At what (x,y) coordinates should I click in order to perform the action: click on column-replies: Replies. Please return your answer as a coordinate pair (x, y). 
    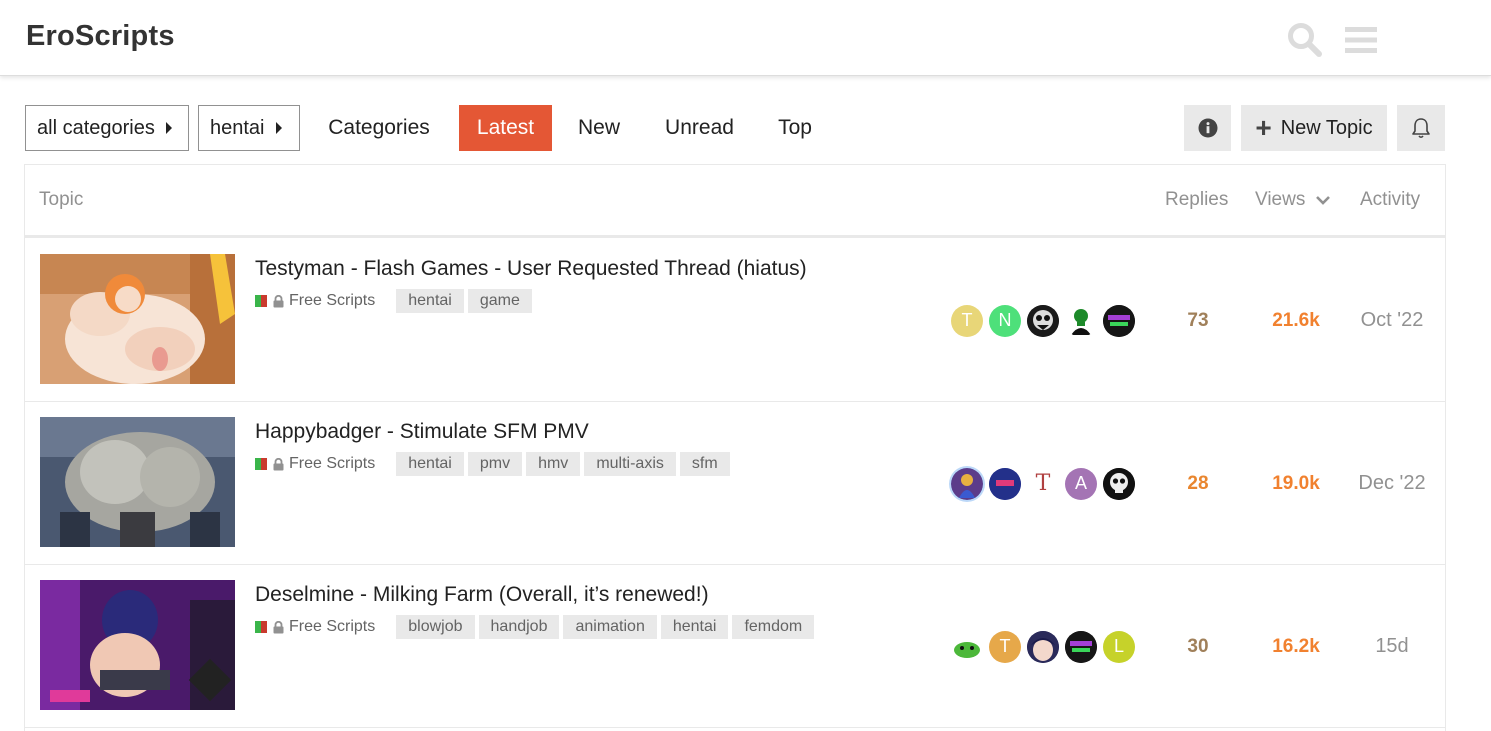
    Looking at the image, I should click on (1196, 200).